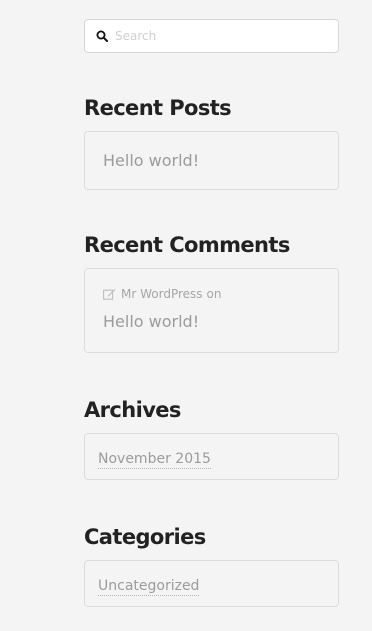  I want to click on search-input, so click(222, 36).